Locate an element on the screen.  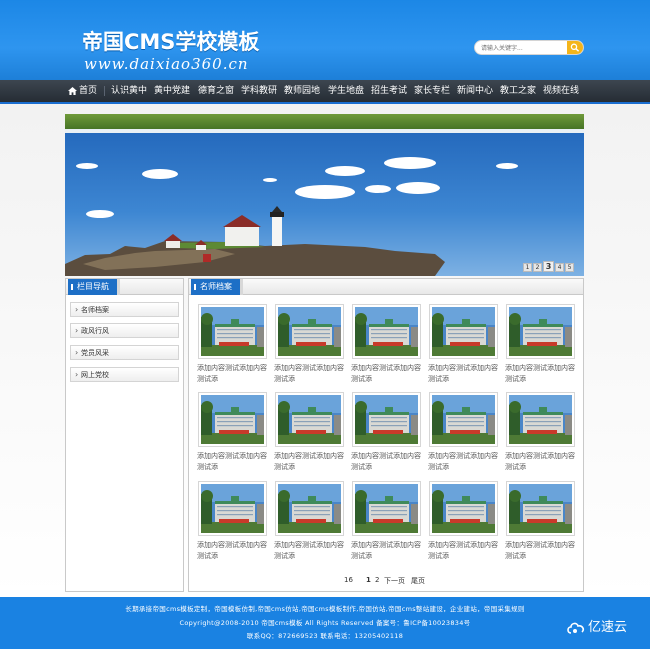
search-button is located at coordinates (575, 47).